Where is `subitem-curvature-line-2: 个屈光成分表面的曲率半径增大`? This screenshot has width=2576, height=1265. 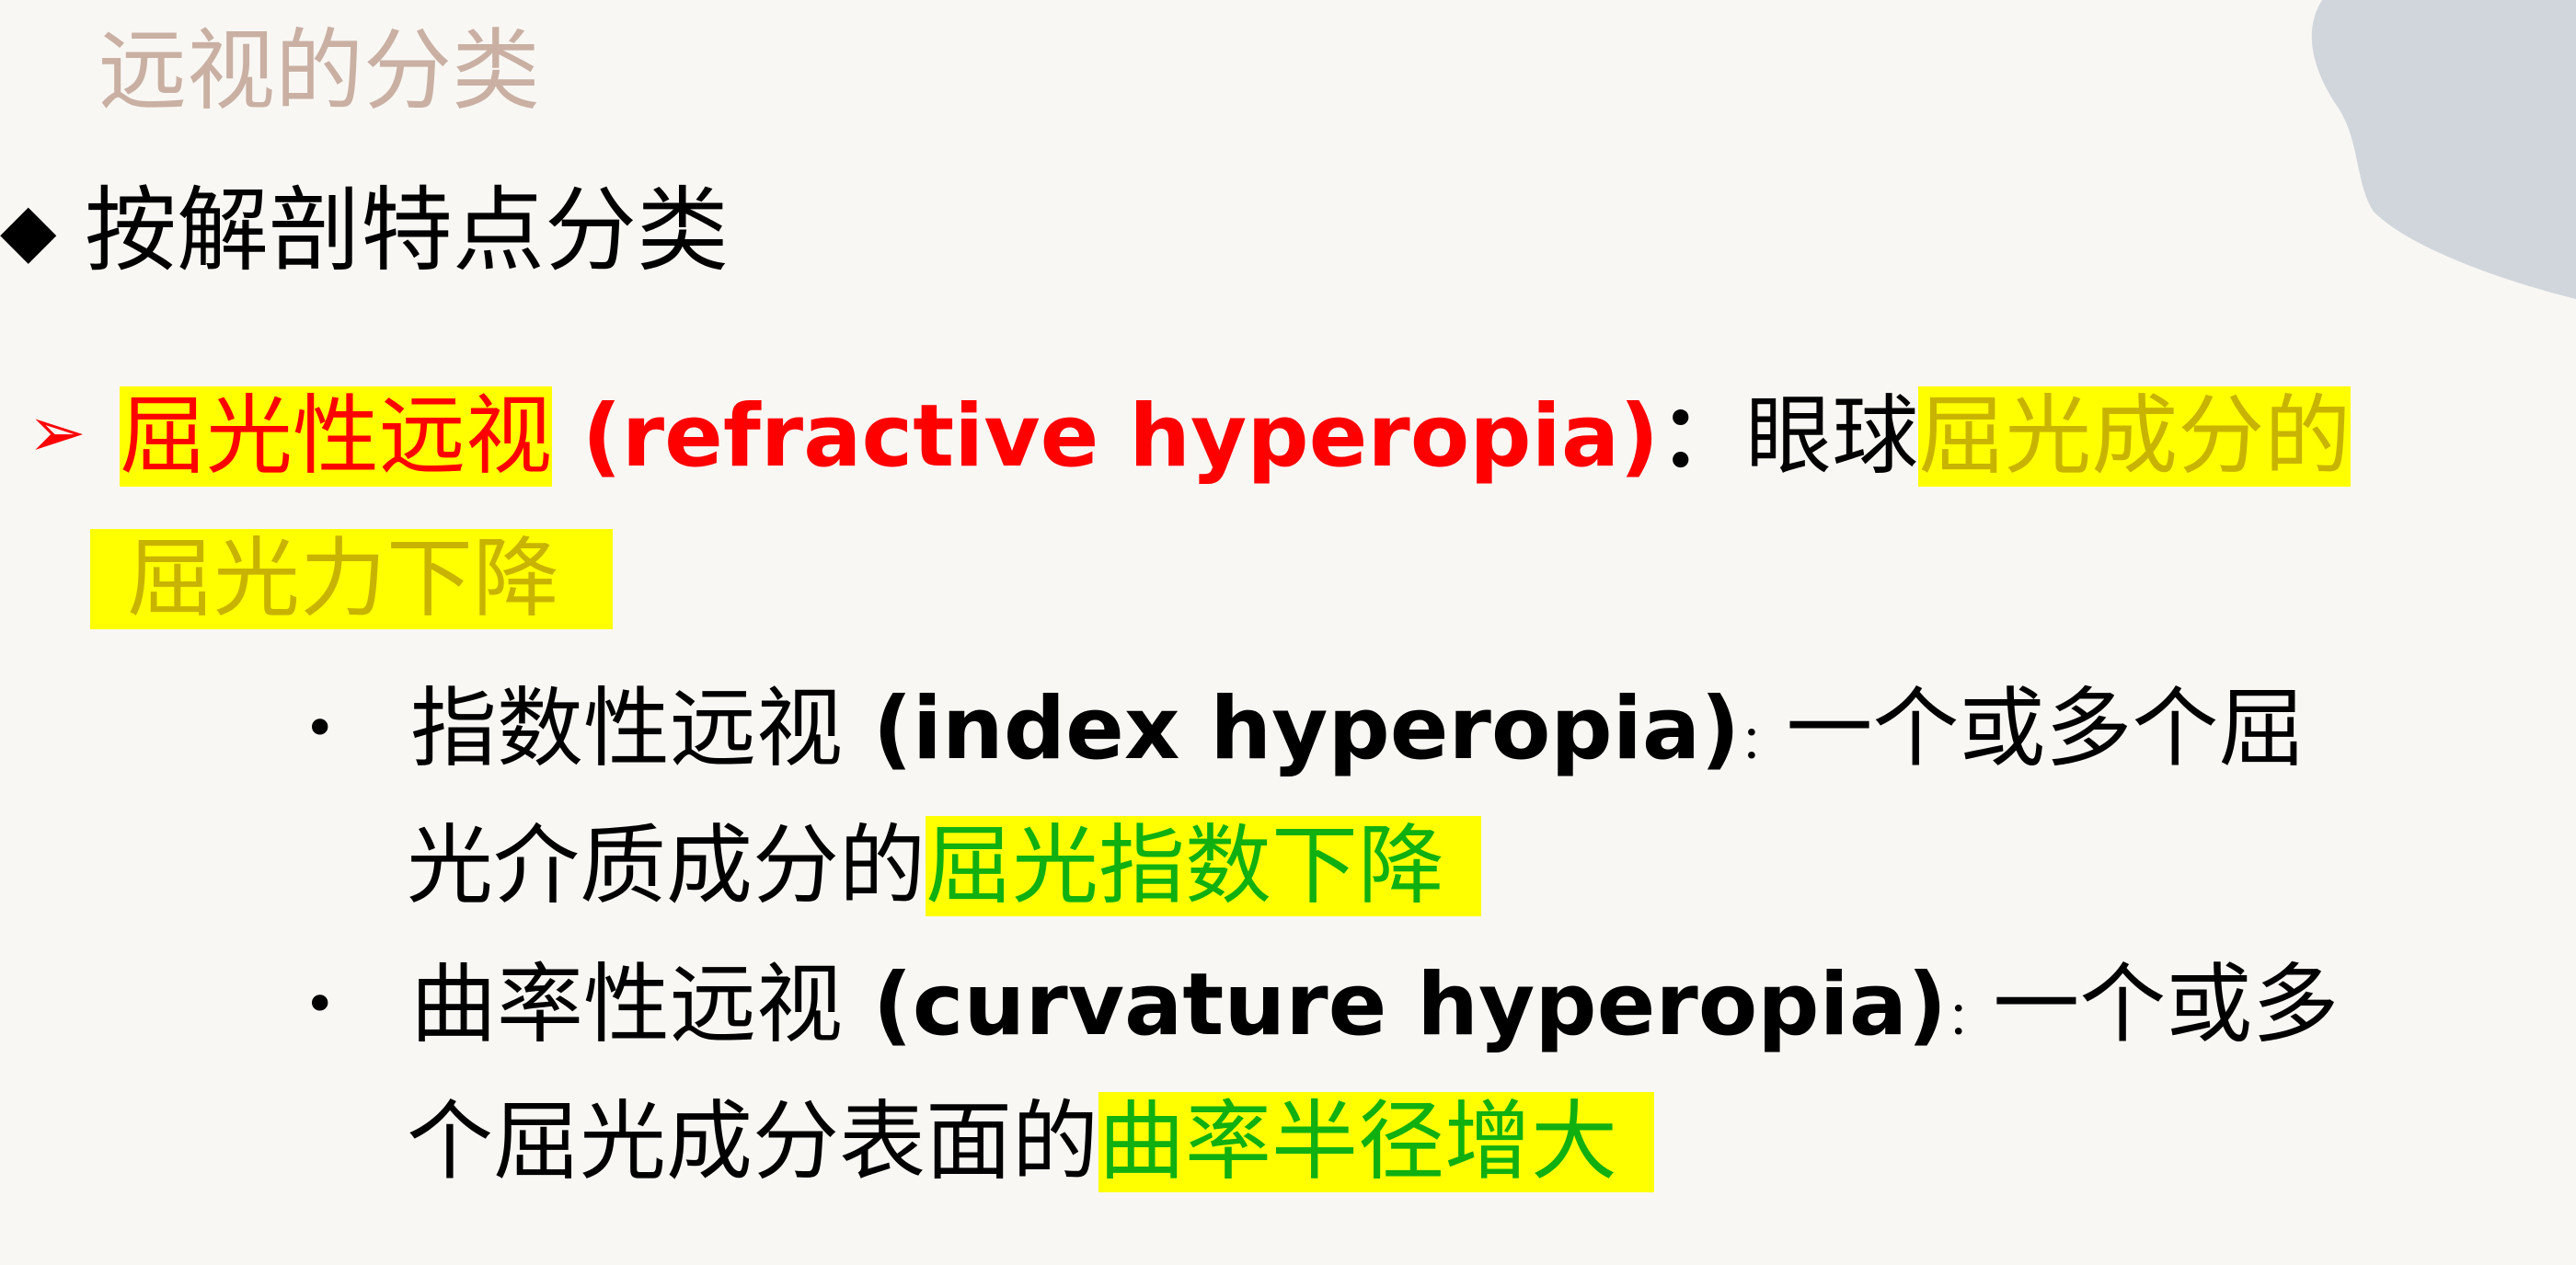
subitem-curvature-line-2: 个屈光成分表面的曲率半径增大 is located at coordinates (1031, 1143).